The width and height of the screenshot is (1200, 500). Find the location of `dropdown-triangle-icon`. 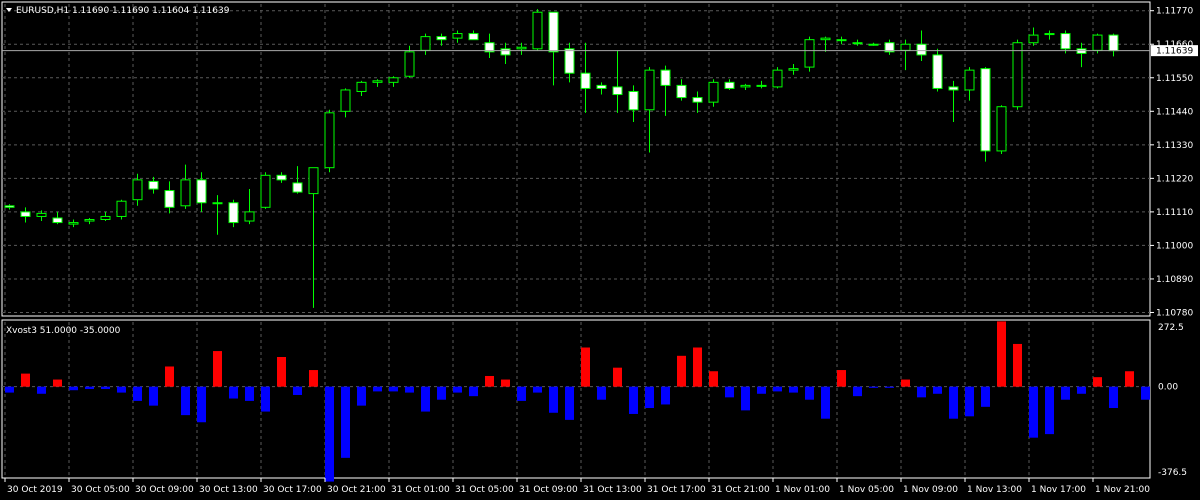

dropdown-triangle-icon is located at coordinates (9, 10).